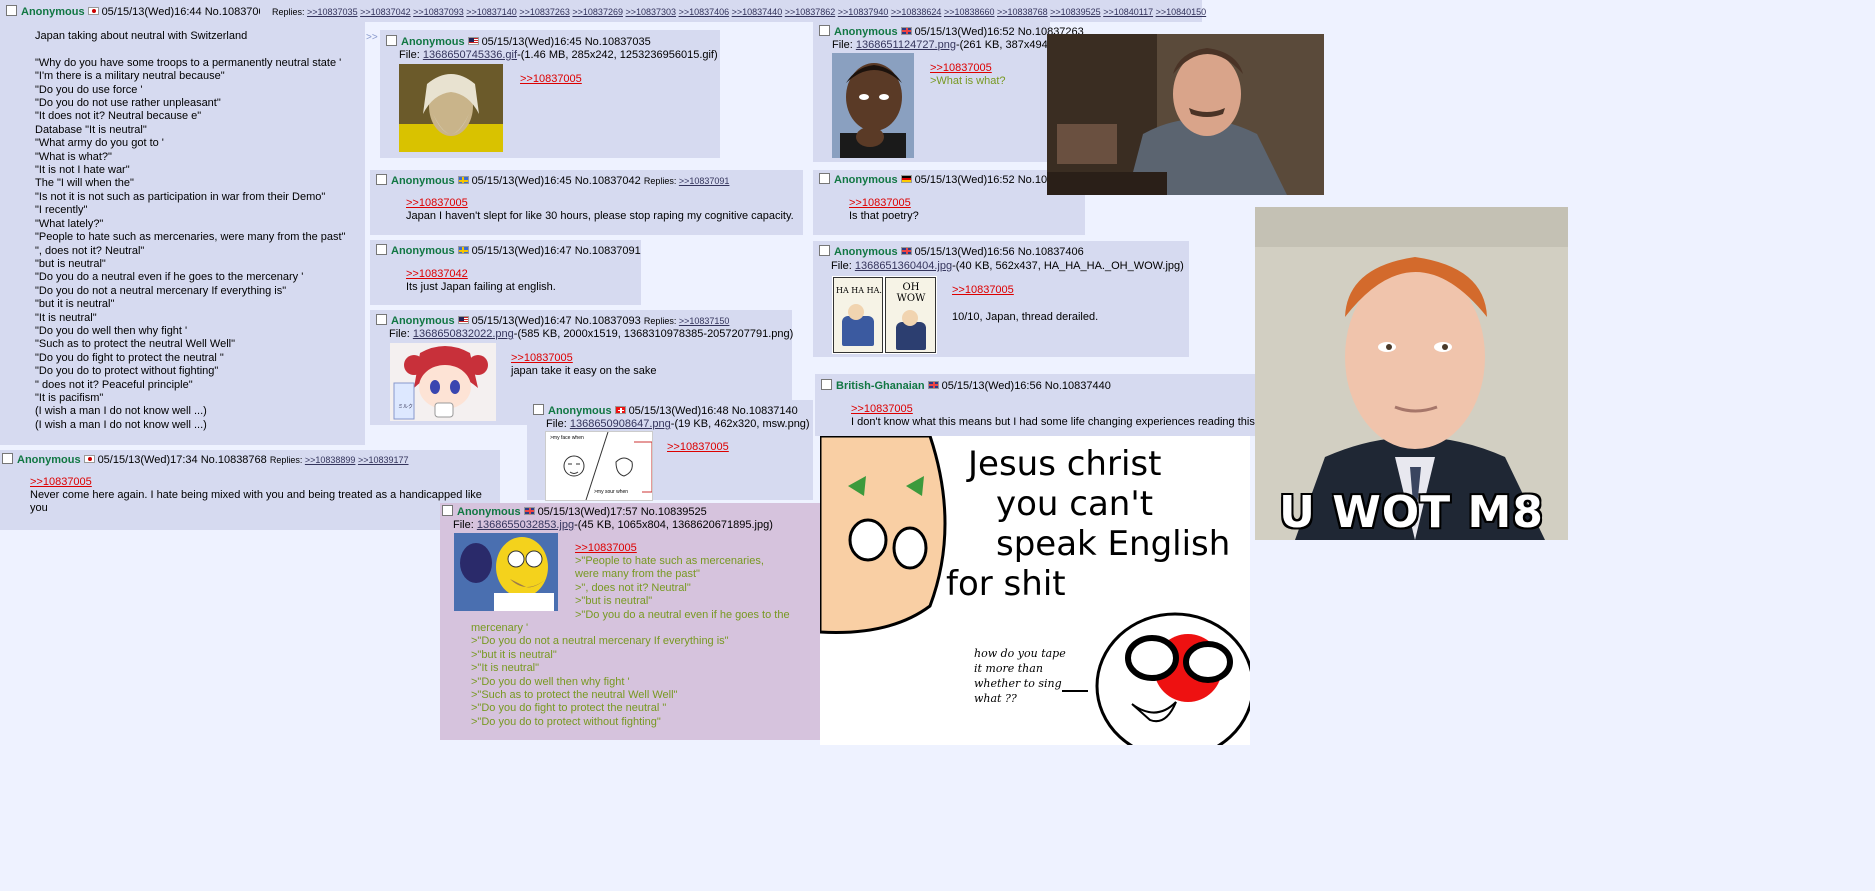 This screenshot has width=1875, height=891. What do you see at coordinates (916, 12) in the screenshot?
I see `reply-link: >>10838624` at bounding box center [916, 12].